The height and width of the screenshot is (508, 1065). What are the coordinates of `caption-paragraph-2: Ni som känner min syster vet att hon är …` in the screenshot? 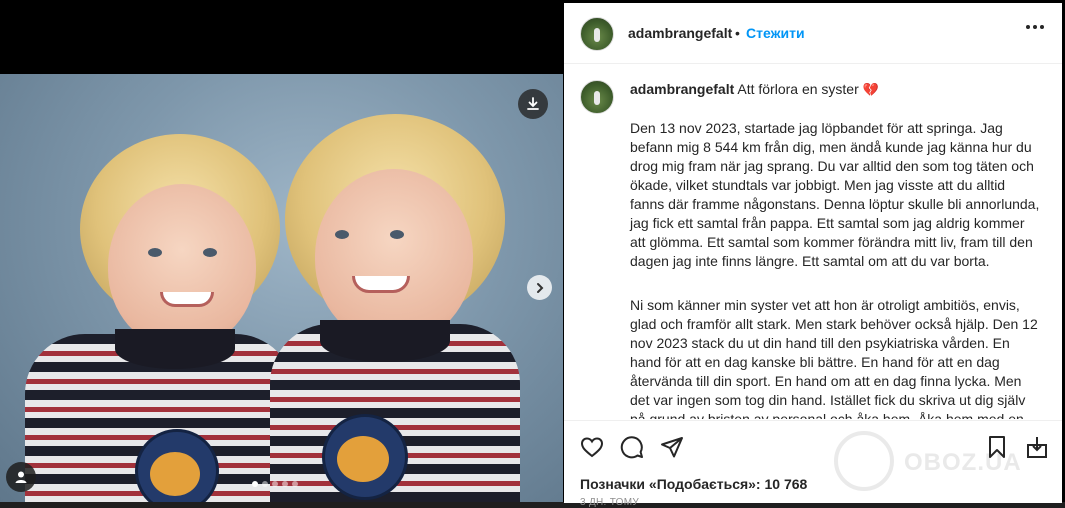 It's located at (834, 358).